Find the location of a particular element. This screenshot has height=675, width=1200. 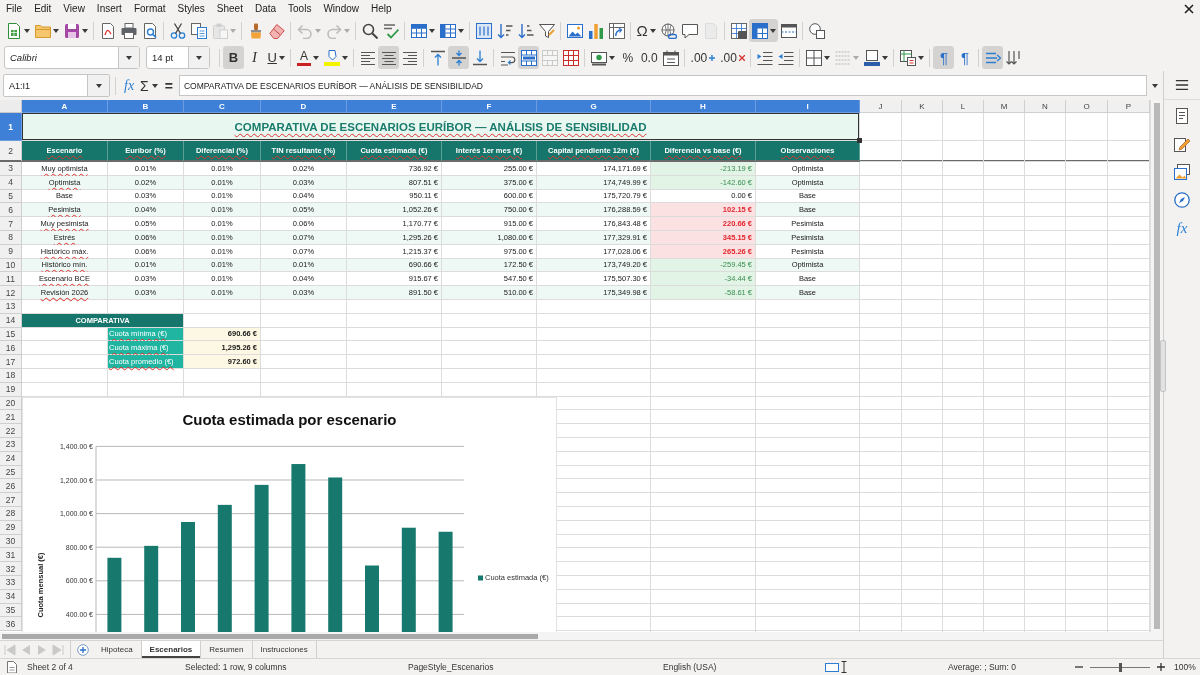

row-number: 3 is located at coordinates (11, 169).